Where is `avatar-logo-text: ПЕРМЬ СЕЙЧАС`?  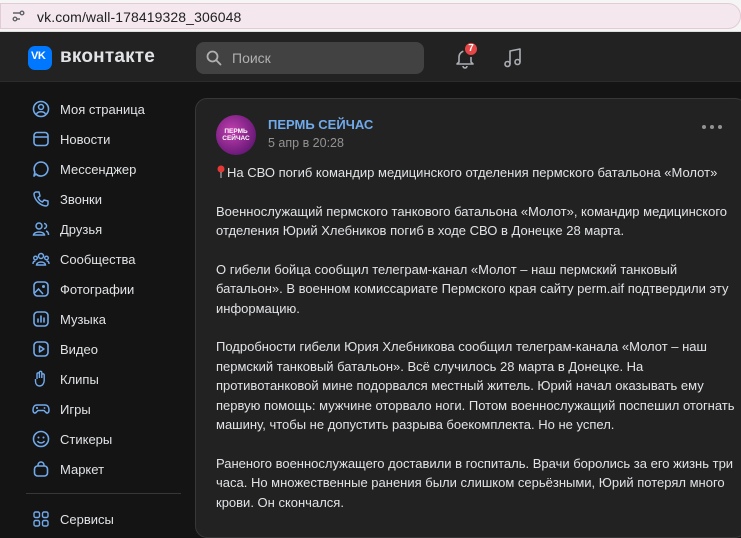
avatar-logo-text: ПЕРМЬ СЕЙЧАС is located at coordinates (236, 135).